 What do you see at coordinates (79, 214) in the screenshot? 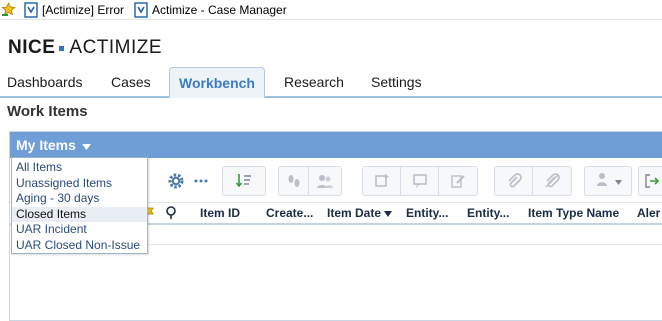
I see `menu-item-closed-items: Closed Items` at bounding box center [79, 214].